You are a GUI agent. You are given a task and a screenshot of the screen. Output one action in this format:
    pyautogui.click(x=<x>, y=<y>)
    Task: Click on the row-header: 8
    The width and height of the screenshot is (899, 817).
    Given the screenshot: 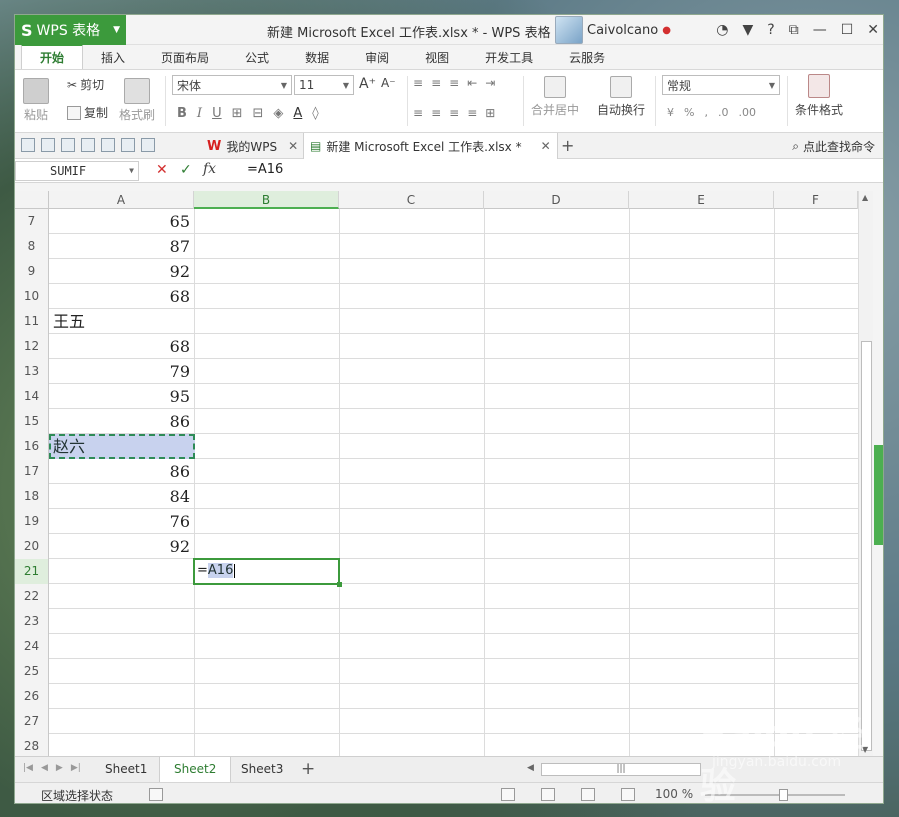 What is the action you would take?
    pyautogui.click(x=32, y=246)
    